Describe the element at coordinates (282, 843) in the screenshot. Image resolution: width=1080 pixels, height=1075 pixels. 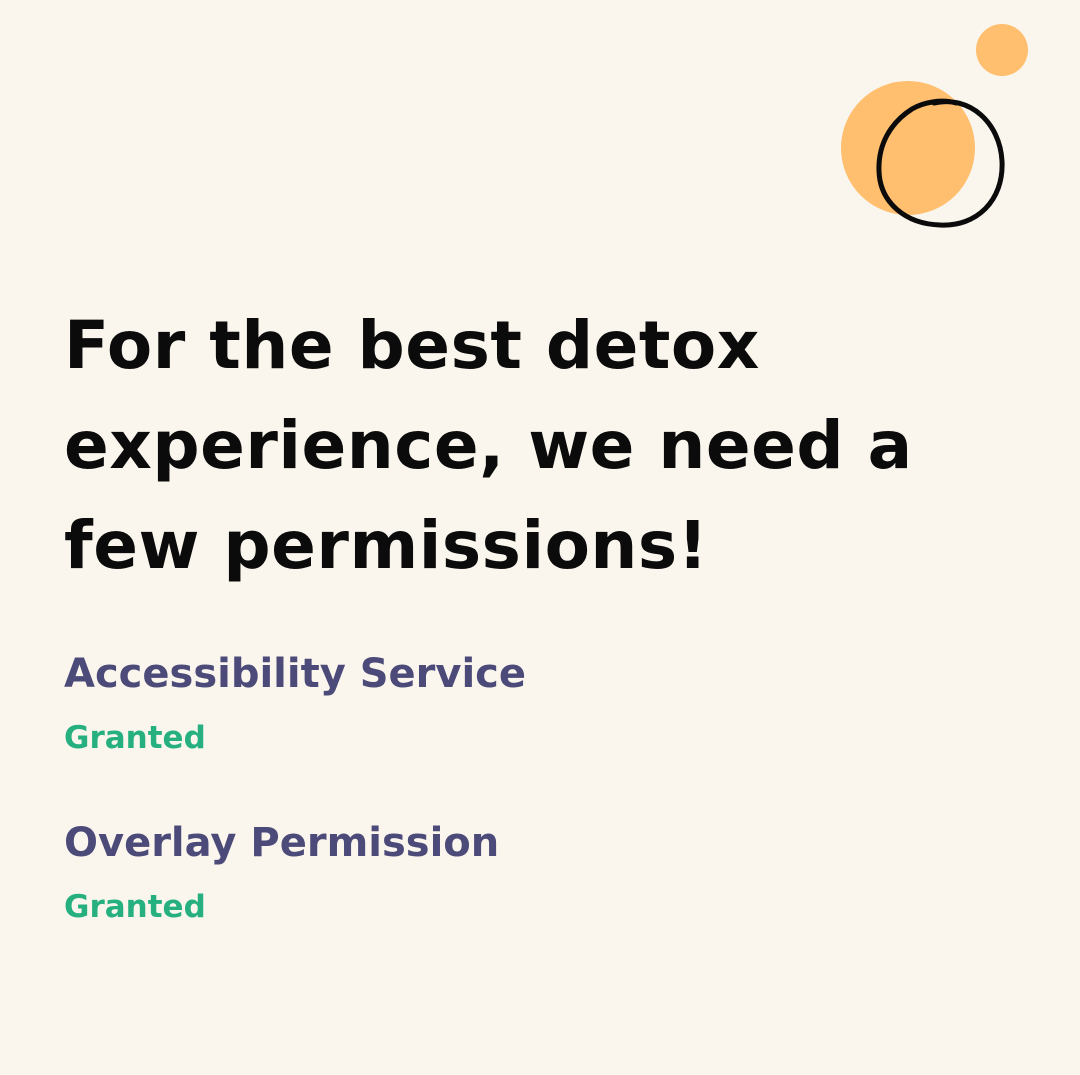
I see `permission-title: Overlay Permission` at that location.